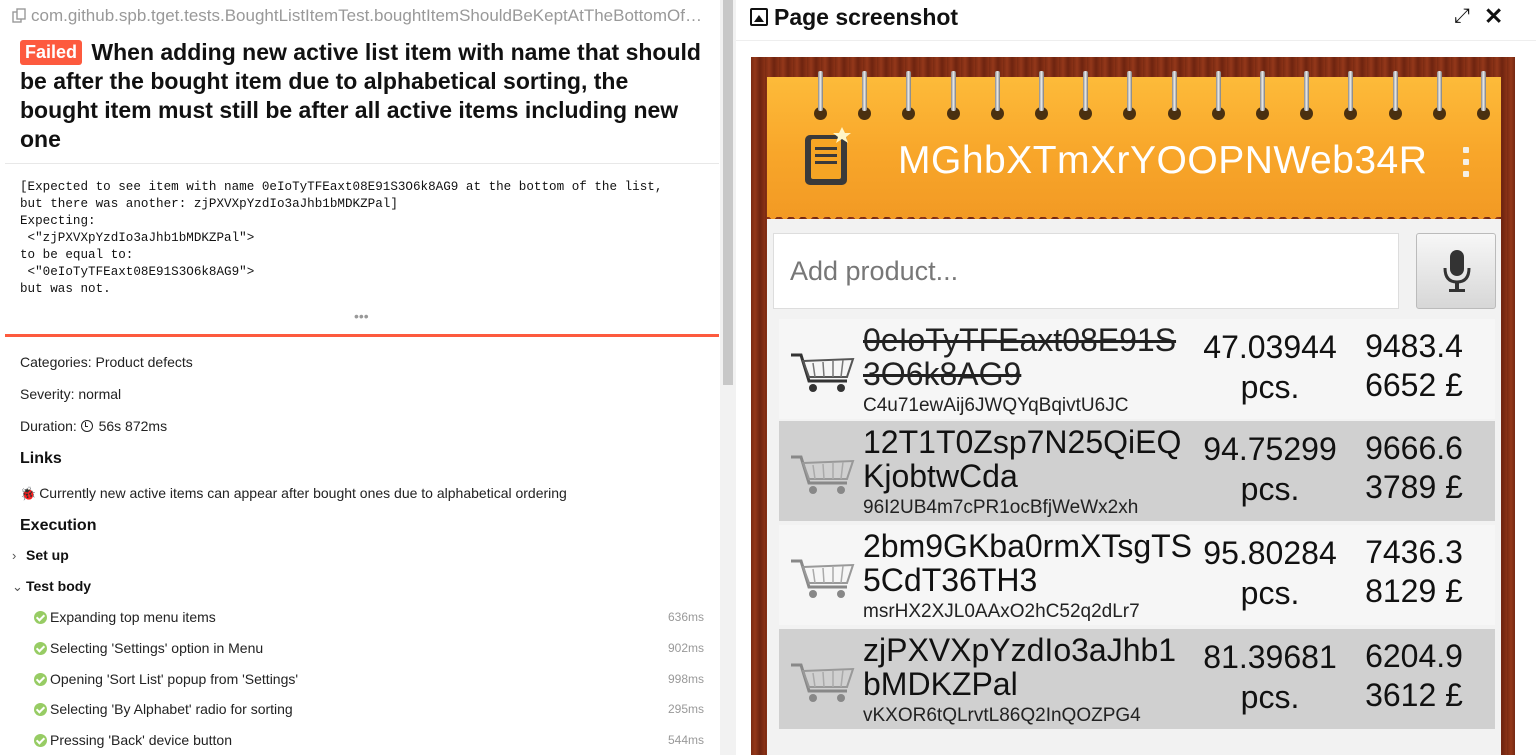  I want to click on close-icon: ✕, so click(1493, 16).